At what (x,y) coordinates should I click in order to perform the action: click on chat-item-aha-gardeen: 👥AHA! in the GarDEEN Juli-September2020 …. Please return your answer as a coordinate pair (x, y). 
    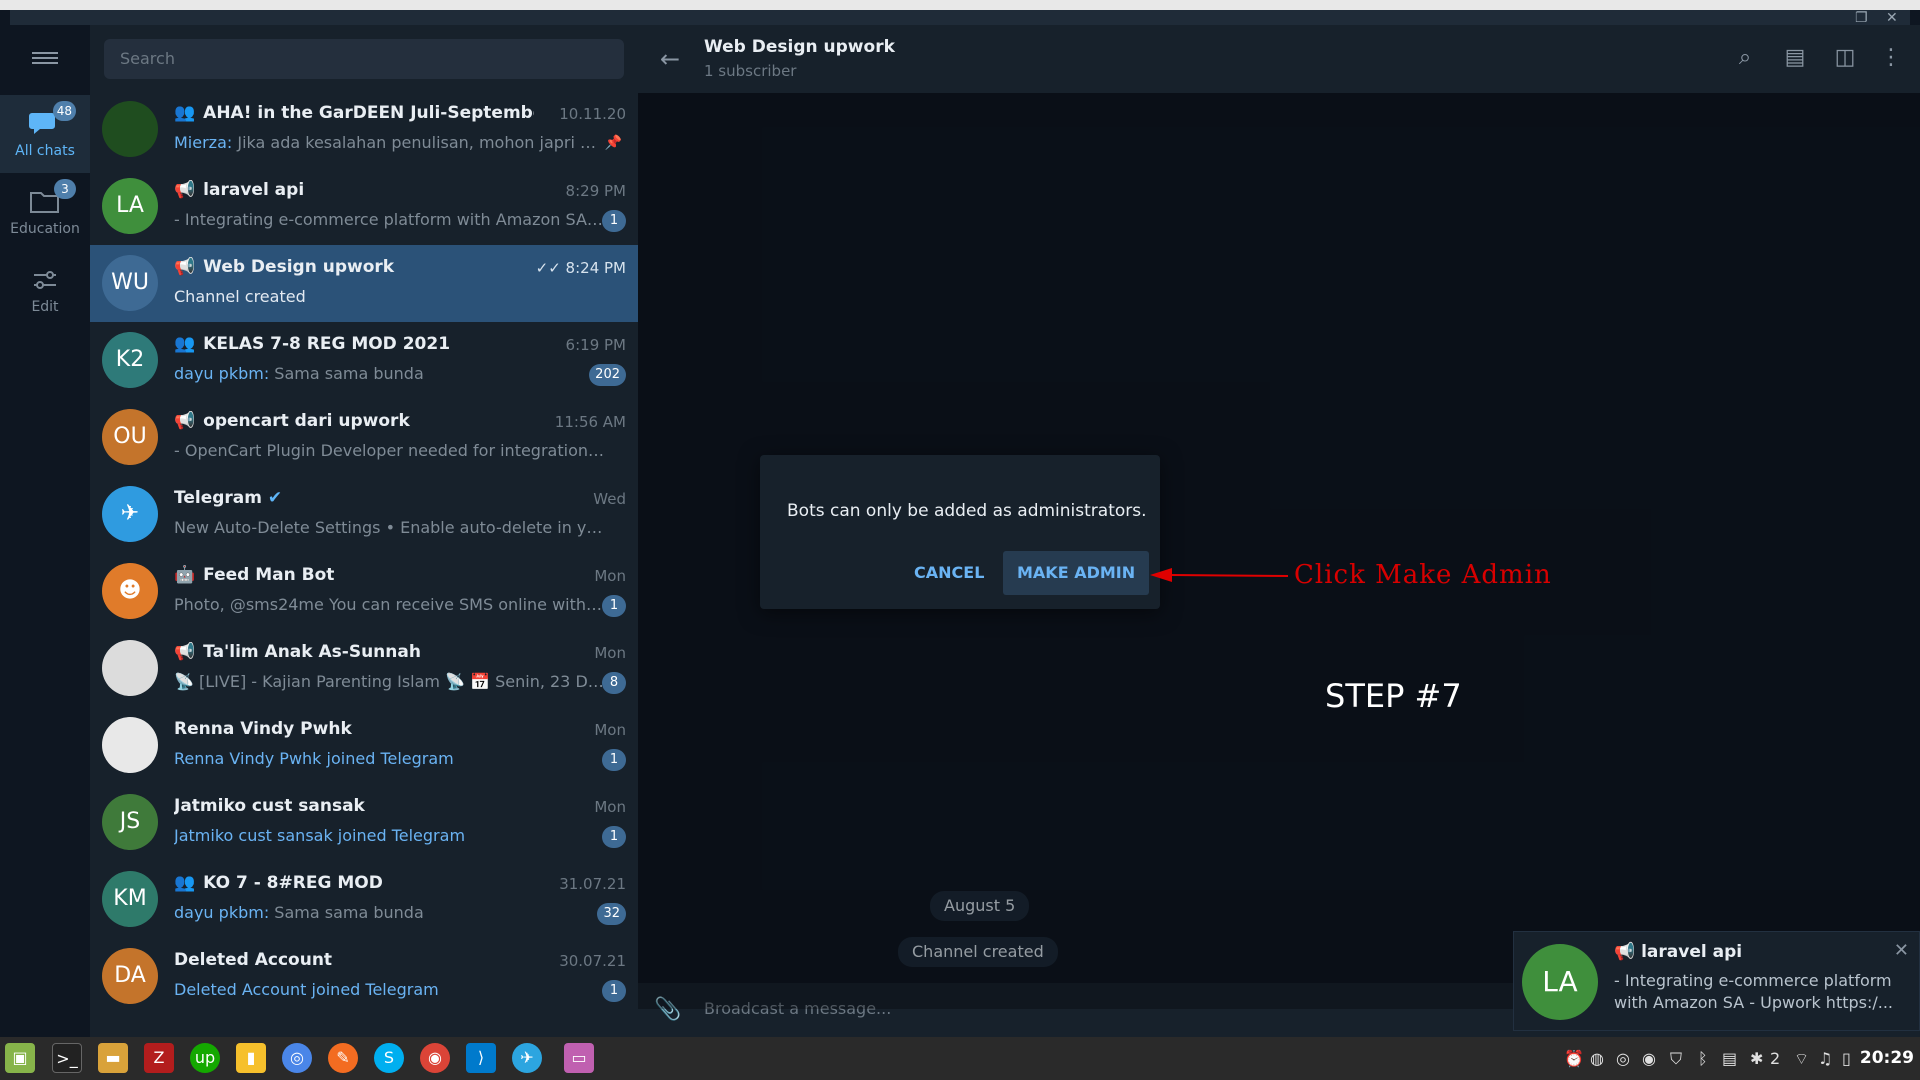
    Looking at the image, I should click on (364, 129).